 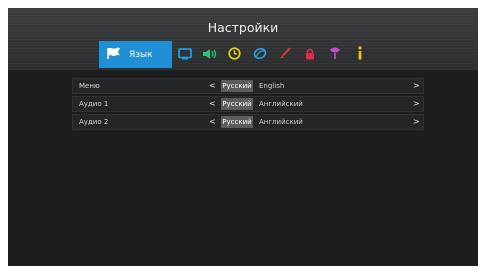 I want to click on tab-time, so click(x=234, y=54).